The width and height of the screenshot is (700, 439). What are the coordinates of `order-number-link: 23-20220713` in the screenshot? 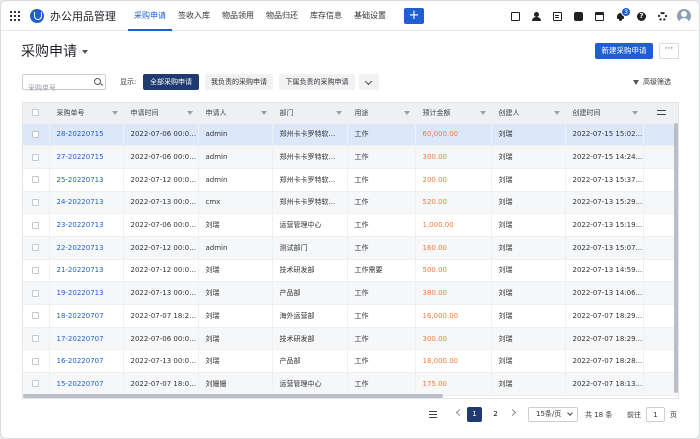 It's located at (86, 225).